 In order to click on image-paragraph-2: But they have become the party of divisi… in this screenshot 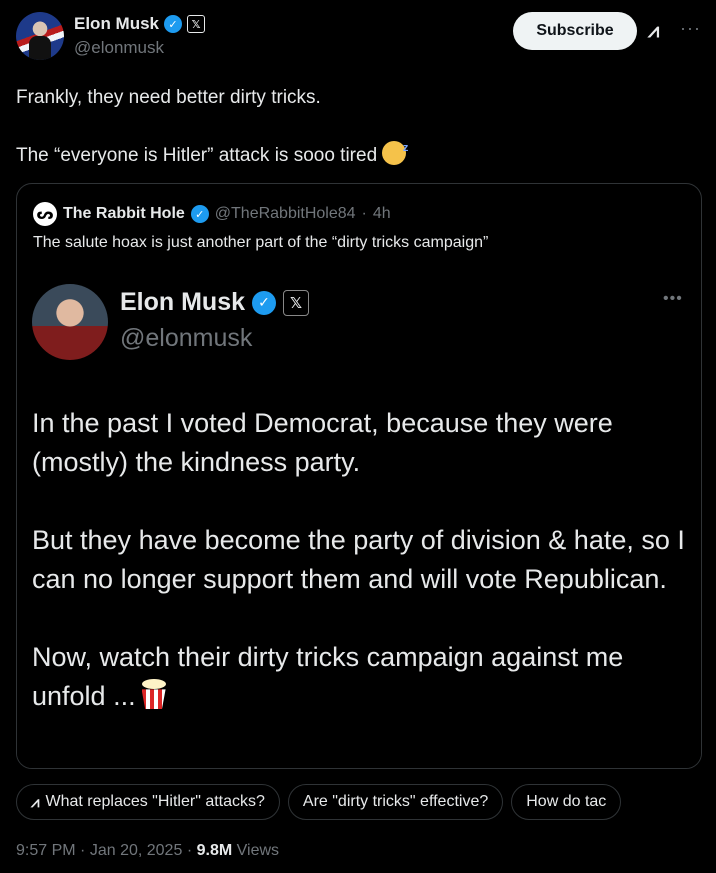, I will do `click(358, 559)`.